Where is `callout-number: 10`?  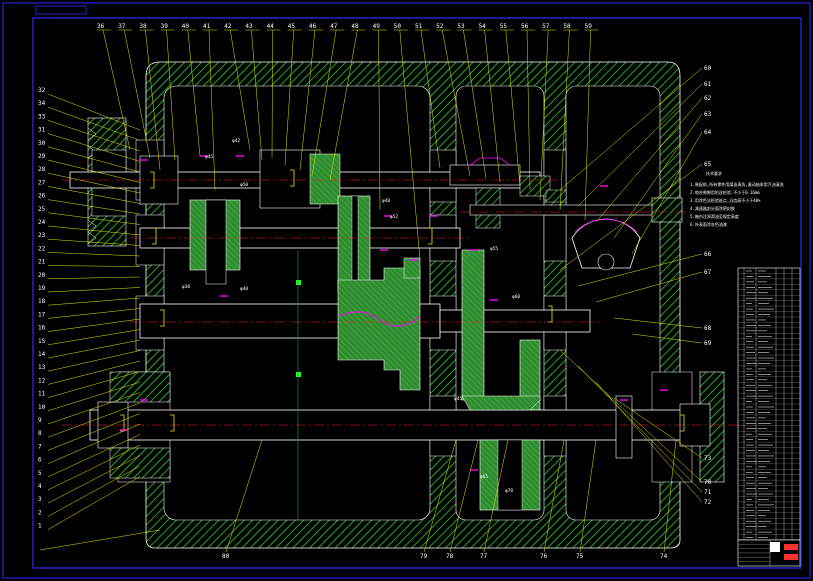
callout-number: 10 is located at coordinates (42, 407).